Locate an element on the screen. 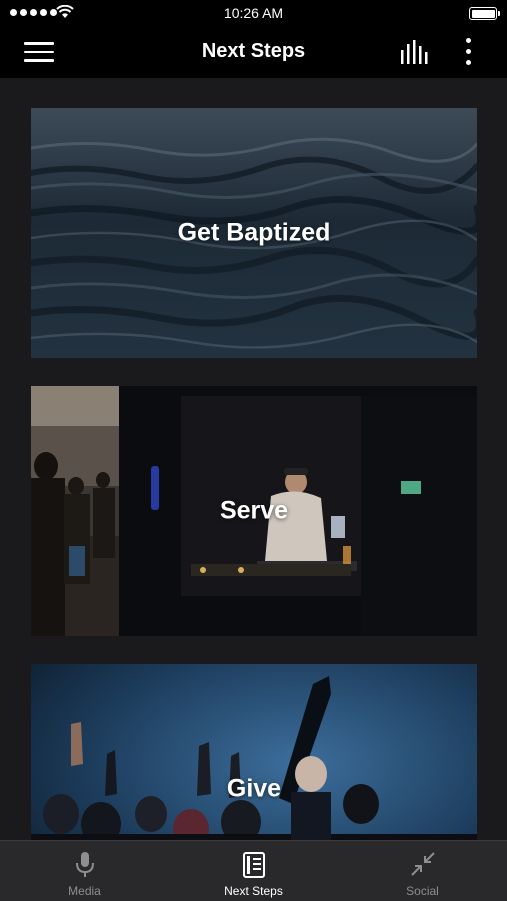 Image resolution: width=507 pixels, height=901 pixels. card-label: Get Baptized is located at coordinates (254, 232).